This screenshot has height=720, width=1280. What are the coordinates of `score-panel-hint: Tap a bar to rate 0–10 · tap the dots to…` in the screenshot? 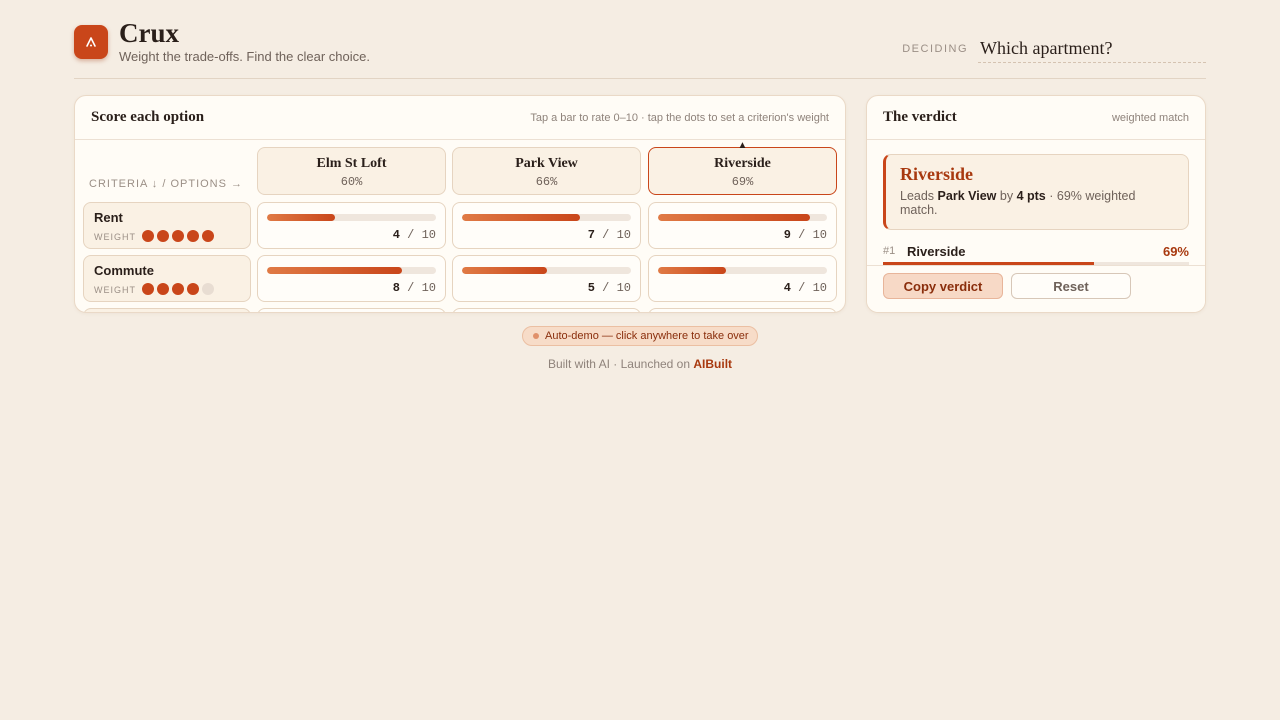 It's located at (679, 118).